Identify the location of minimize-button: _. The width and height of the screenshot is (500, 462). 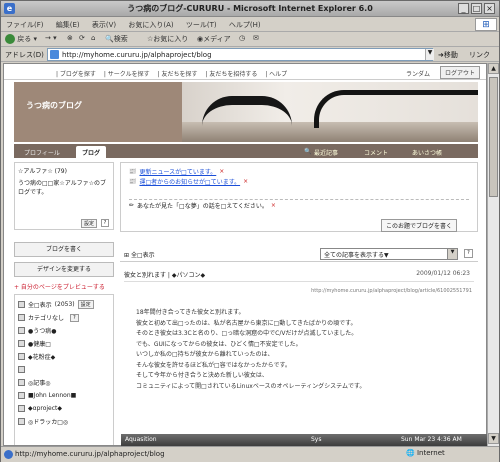
(463, 8).